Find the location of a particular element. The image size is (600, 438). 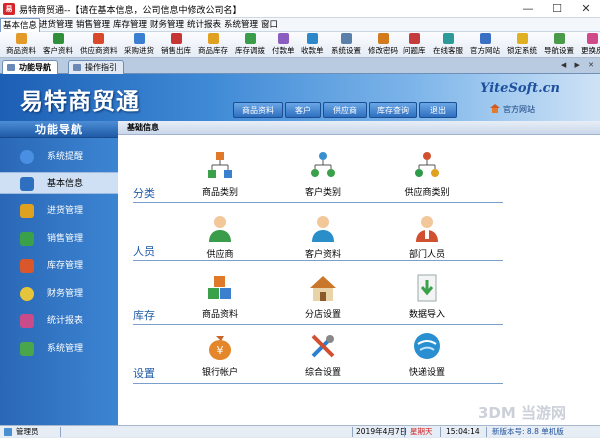

purchase-icon is located at coordinates (139, 38).